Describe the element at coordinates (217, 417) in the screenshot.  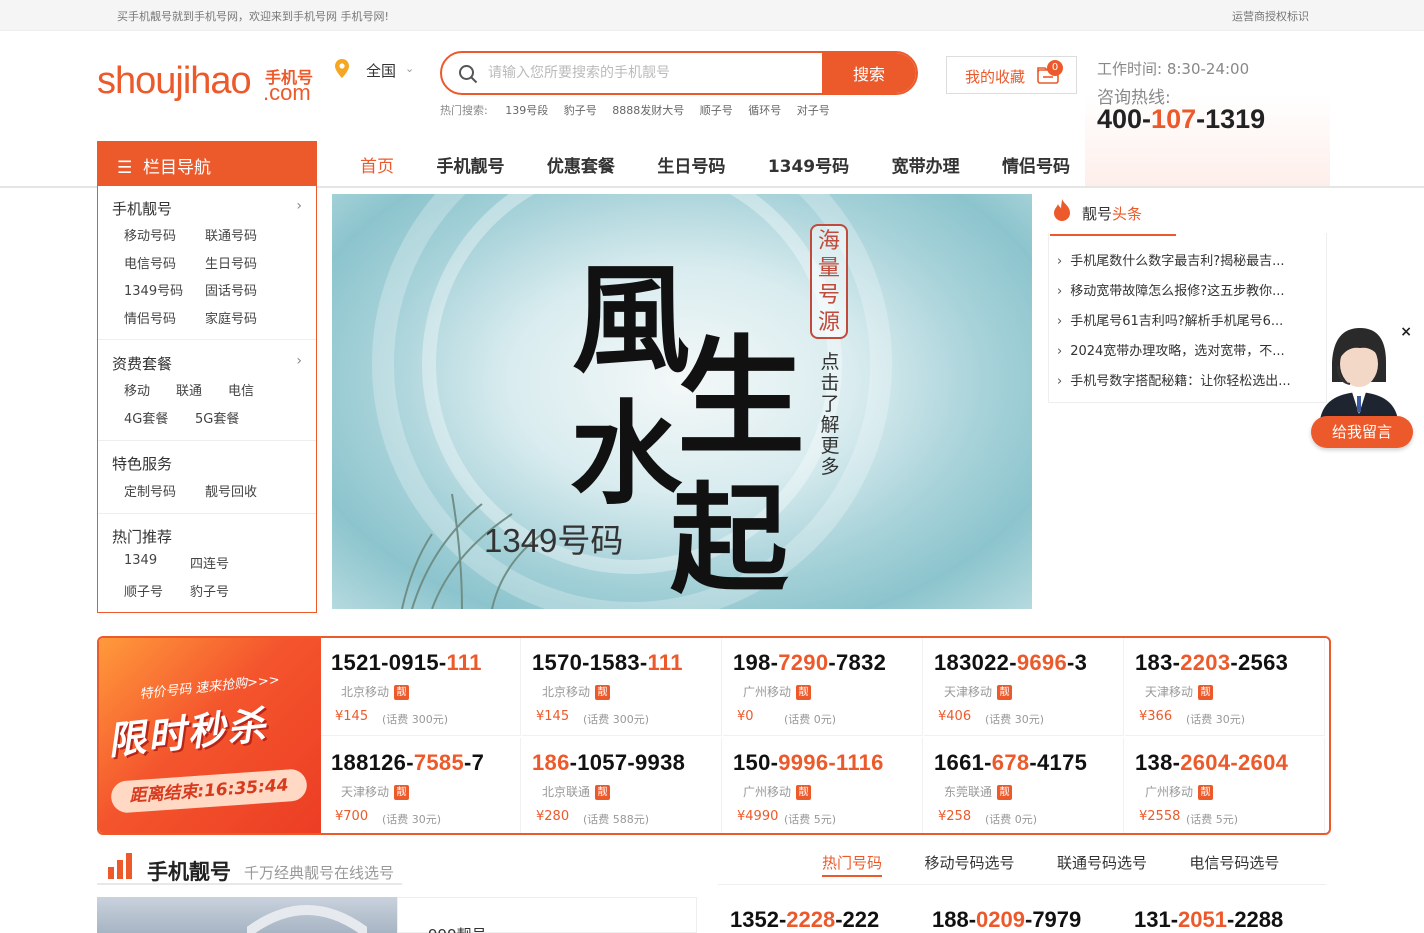
I see `sidebar-link: 5G套餐` at that location.